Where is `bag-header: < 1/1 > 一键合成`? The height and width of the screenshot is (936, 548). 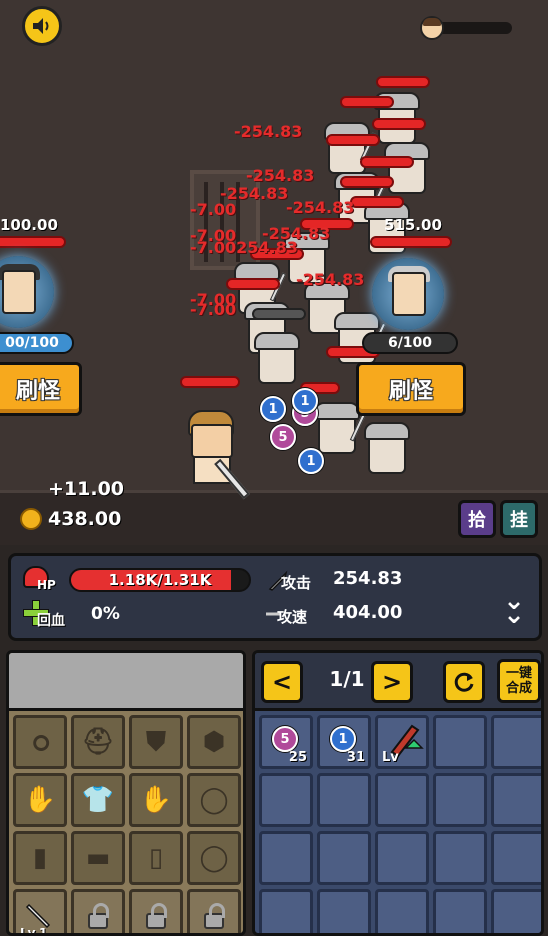 bag-header: < 1/1 > 一键合成 is located at coordinates (398, 682).